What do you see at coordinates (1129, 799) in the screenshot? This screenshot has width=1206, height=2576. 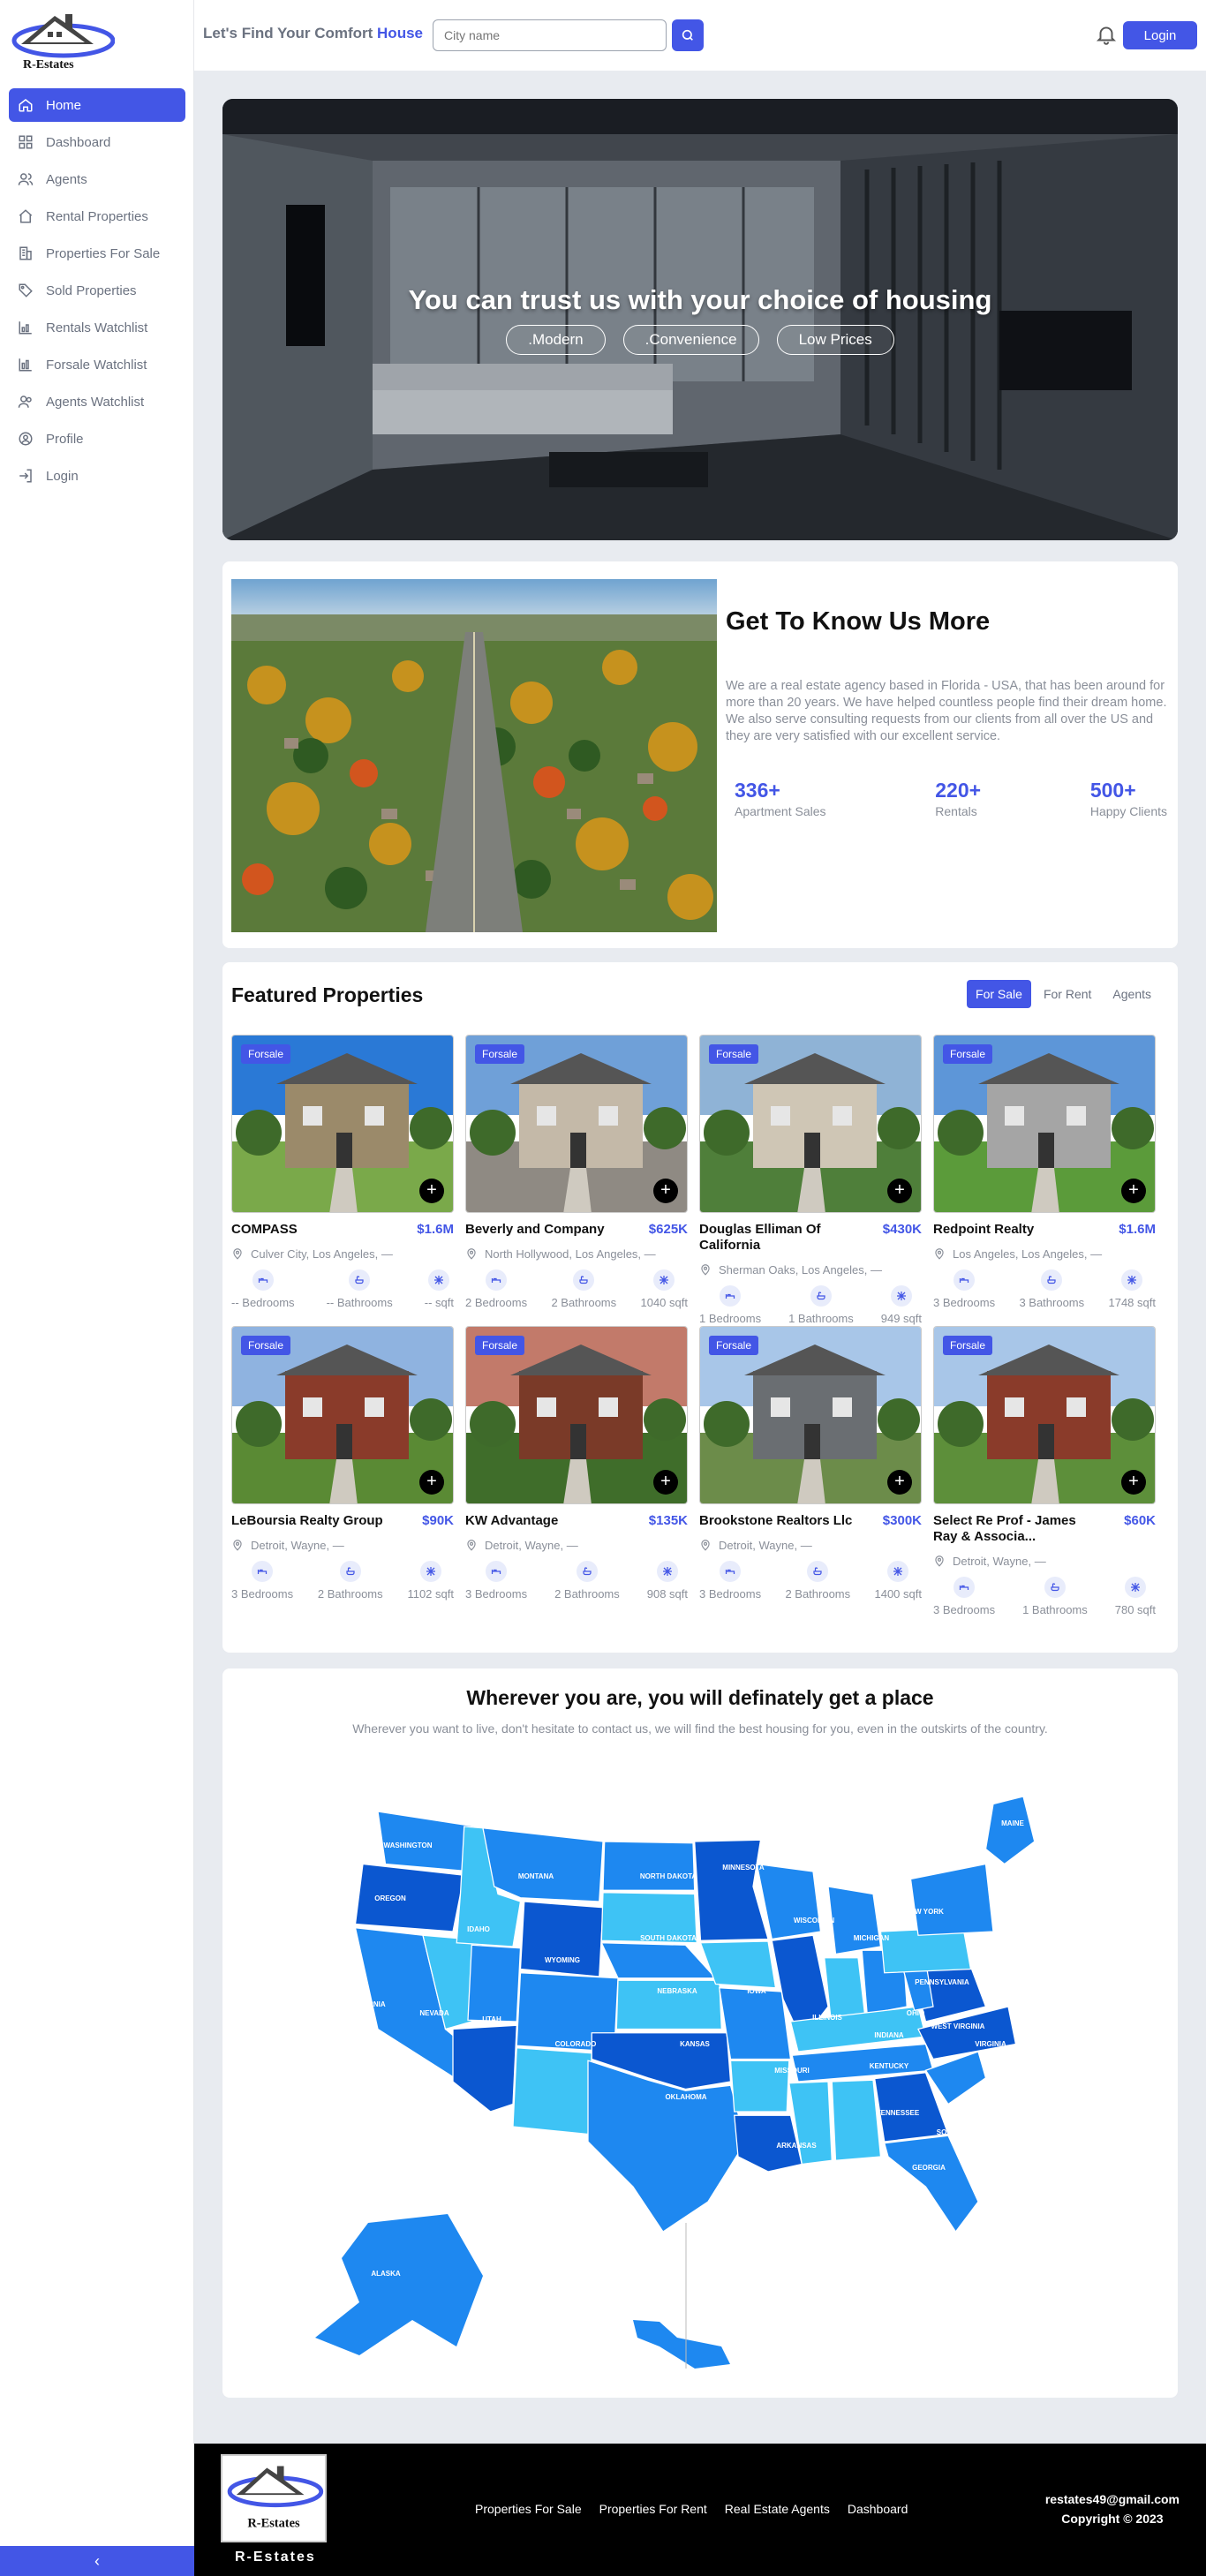 I see `stat-happy-clients: 500+ Happy Clients` at bounding box center [1129, 799].